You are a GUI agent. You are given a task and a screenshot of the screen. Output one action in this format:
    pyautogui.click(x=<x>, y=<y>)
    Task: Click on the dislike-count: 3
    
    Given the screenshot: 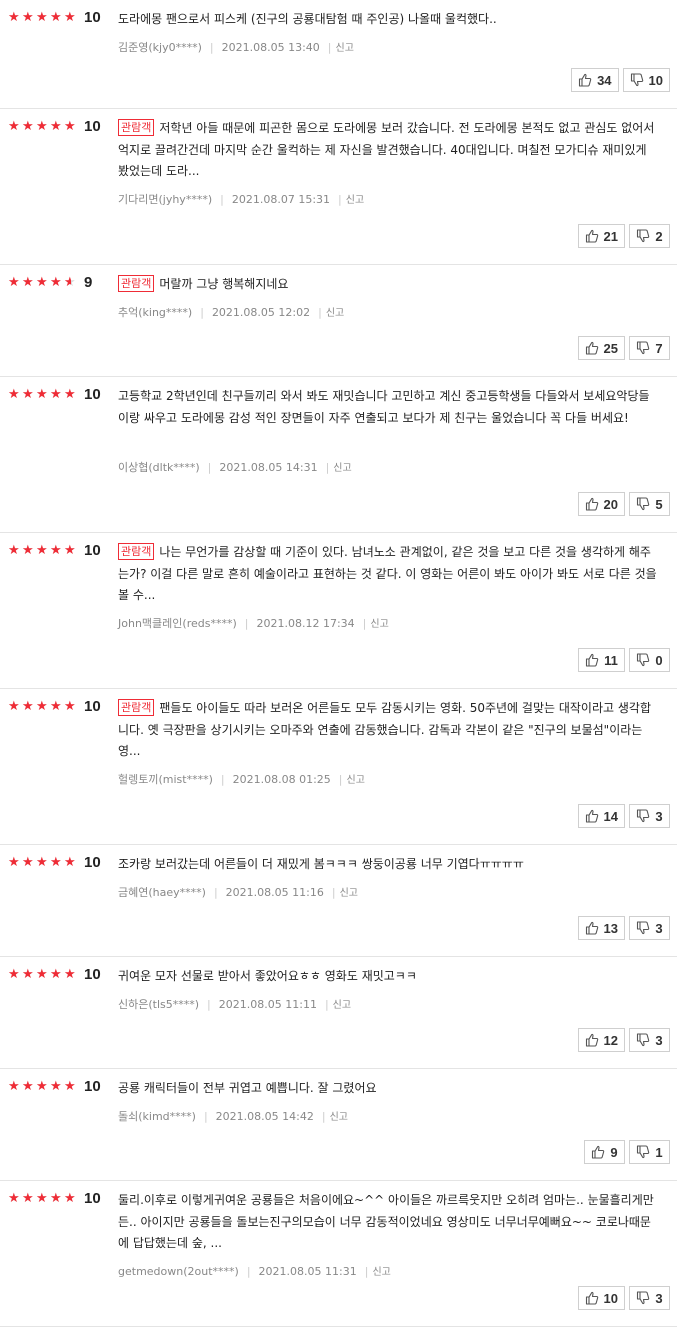 What is the action you would take?
    pyautogui.click(x=659, y=816)
    